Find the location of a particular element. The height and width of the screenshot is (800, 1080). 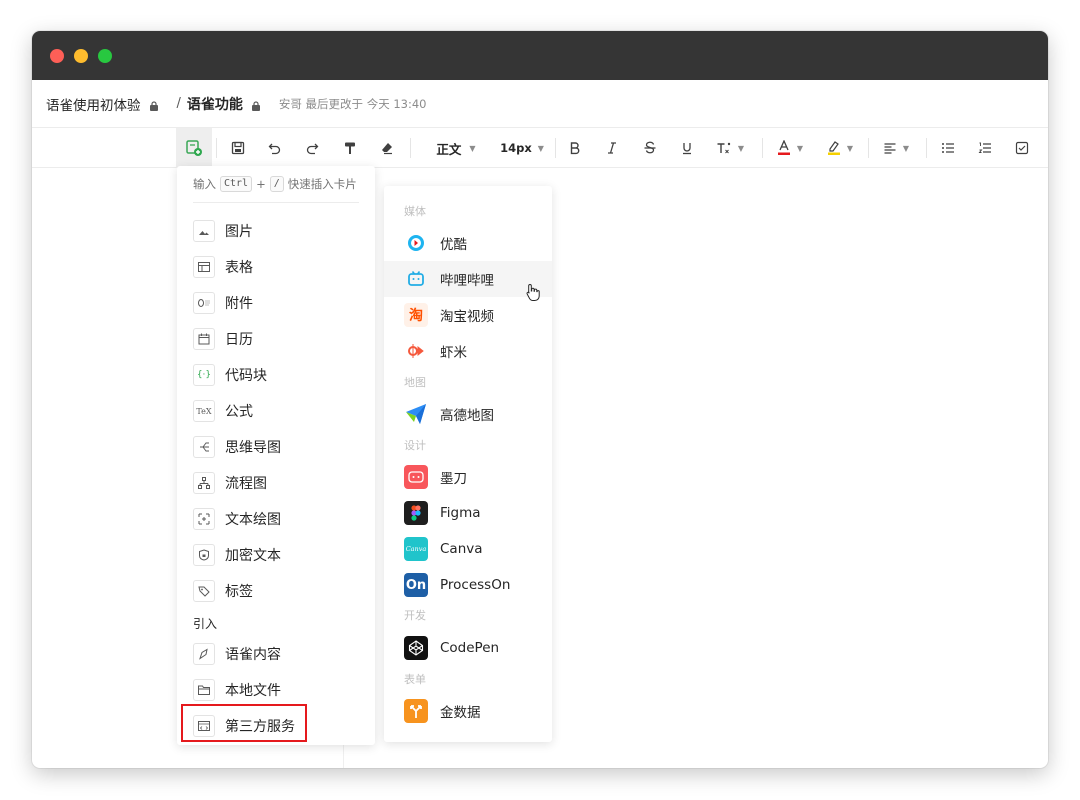

insert-item-text-drawing: 文本绘图 is located at coordinates (278, 519).